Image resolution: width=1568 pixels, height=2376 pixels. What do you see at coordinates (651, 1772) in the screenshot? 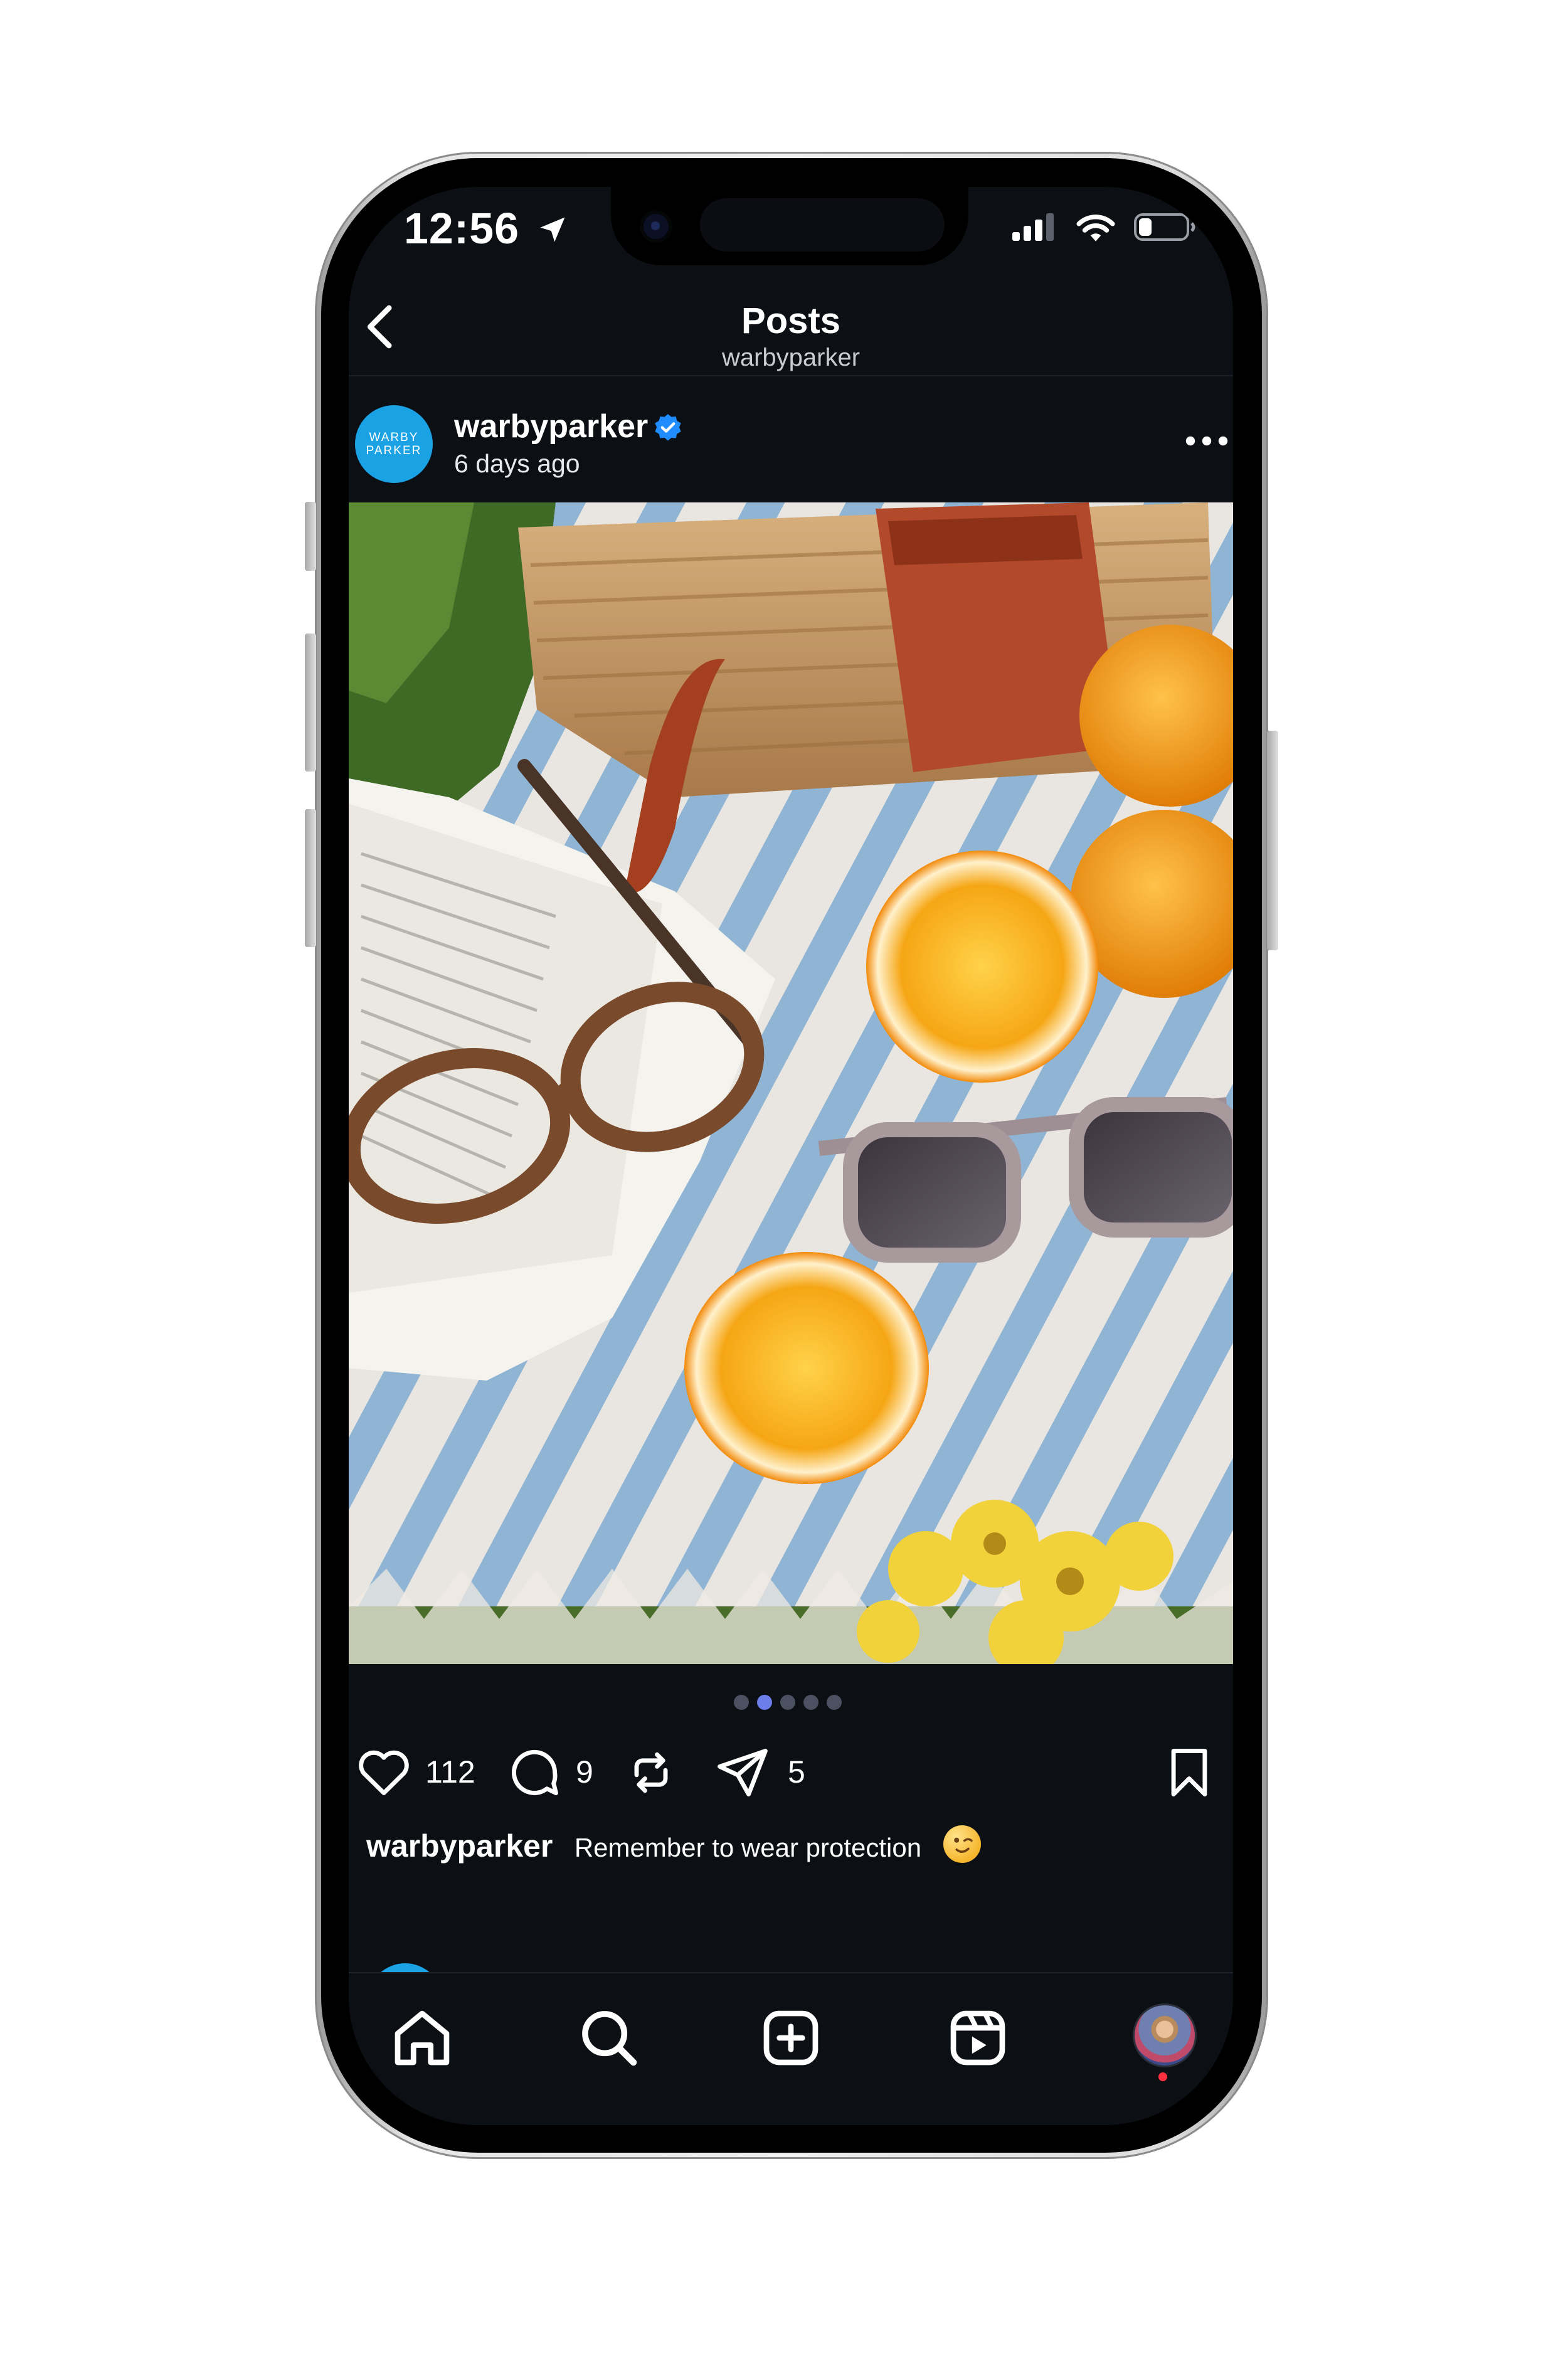
I see `repost-icon` at bounding box center [651, 1772].